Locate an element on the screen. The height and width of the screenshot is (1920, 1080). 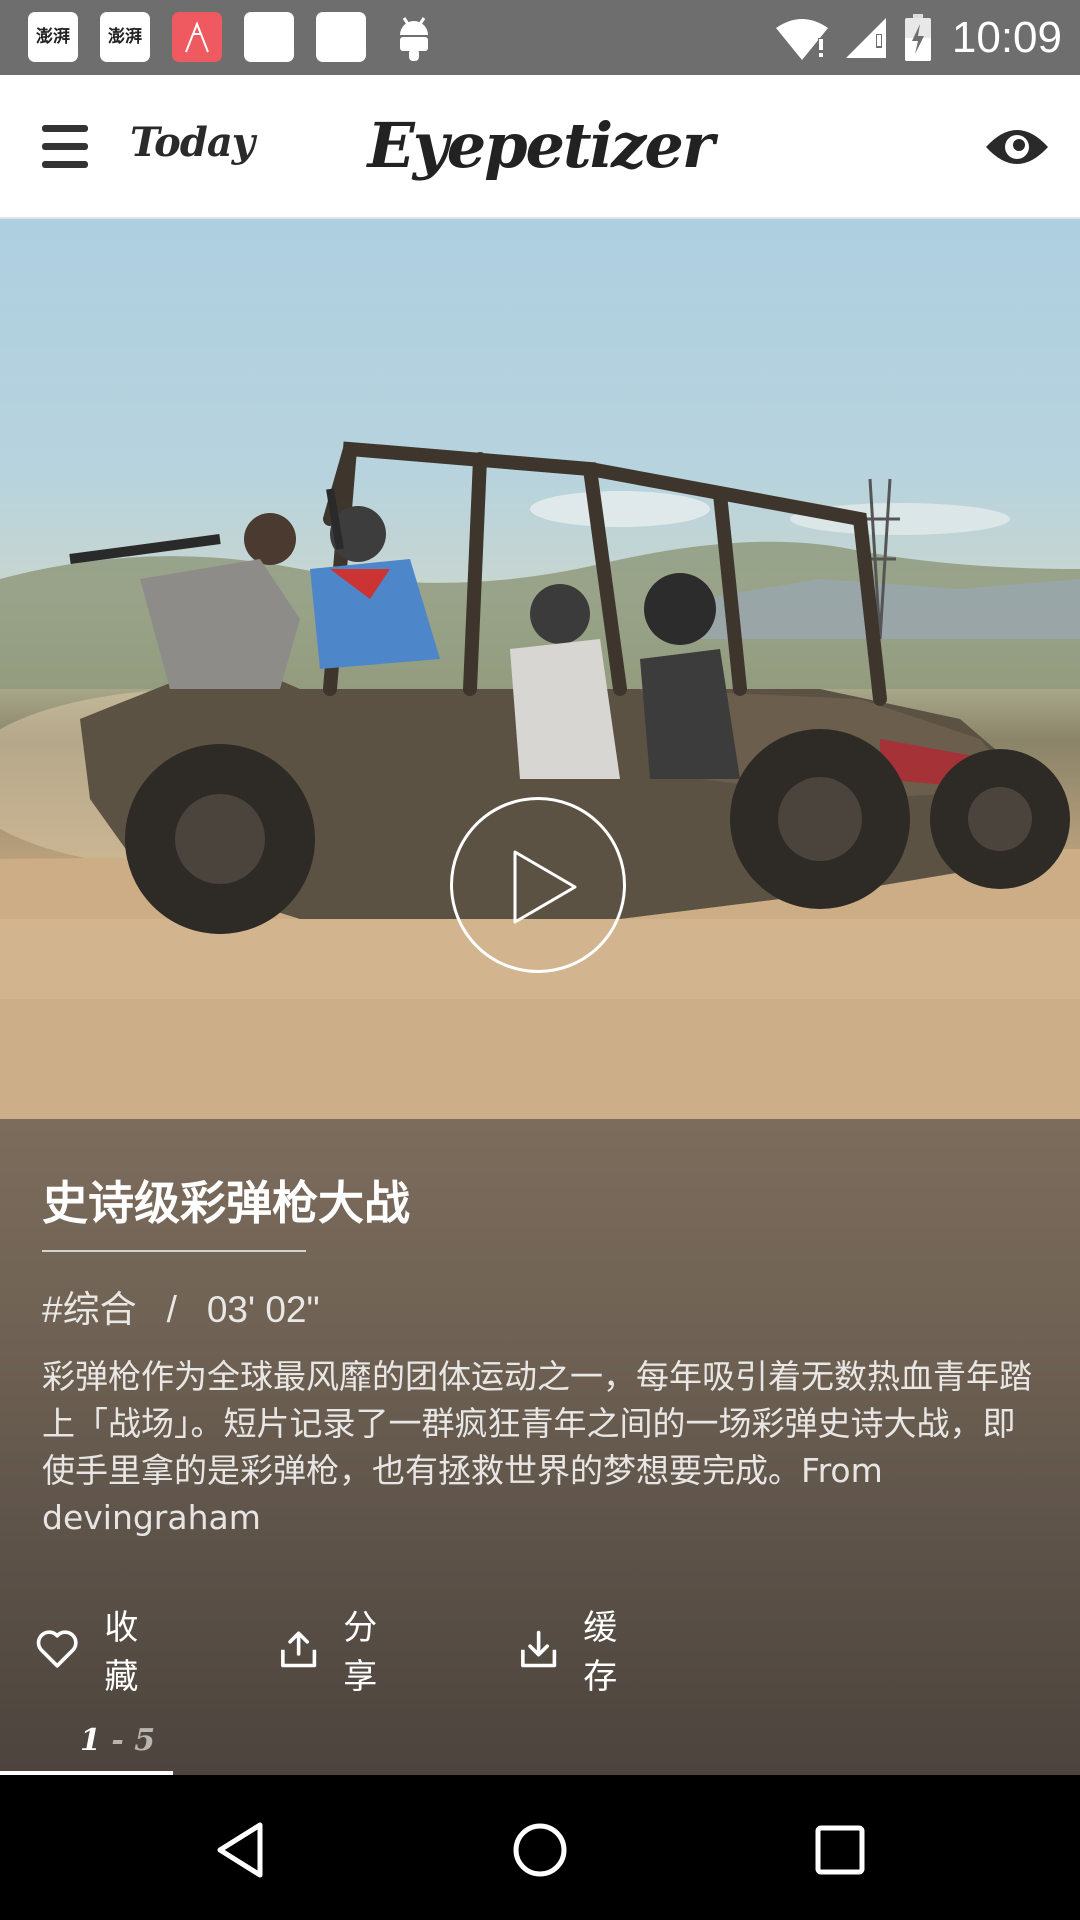
red-app-icon is located at coordinates (197, 37).